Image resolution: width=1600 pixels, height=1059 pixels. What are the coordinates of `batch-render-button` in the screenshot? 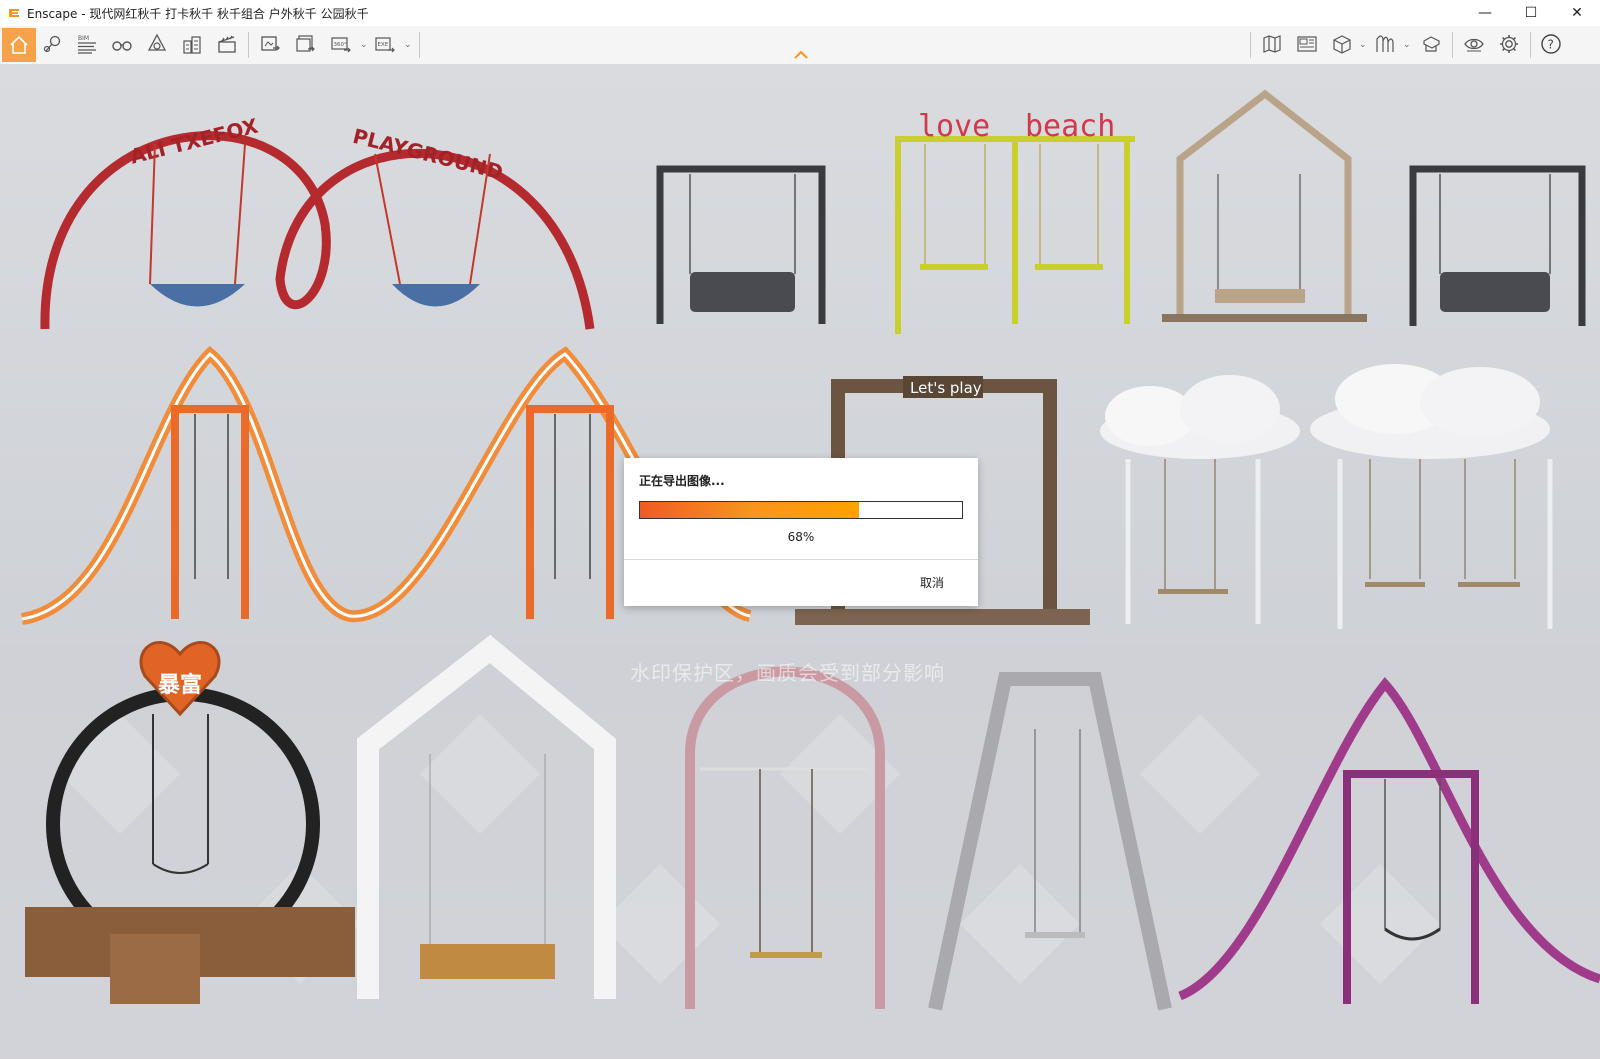 It's located at (305, 44).